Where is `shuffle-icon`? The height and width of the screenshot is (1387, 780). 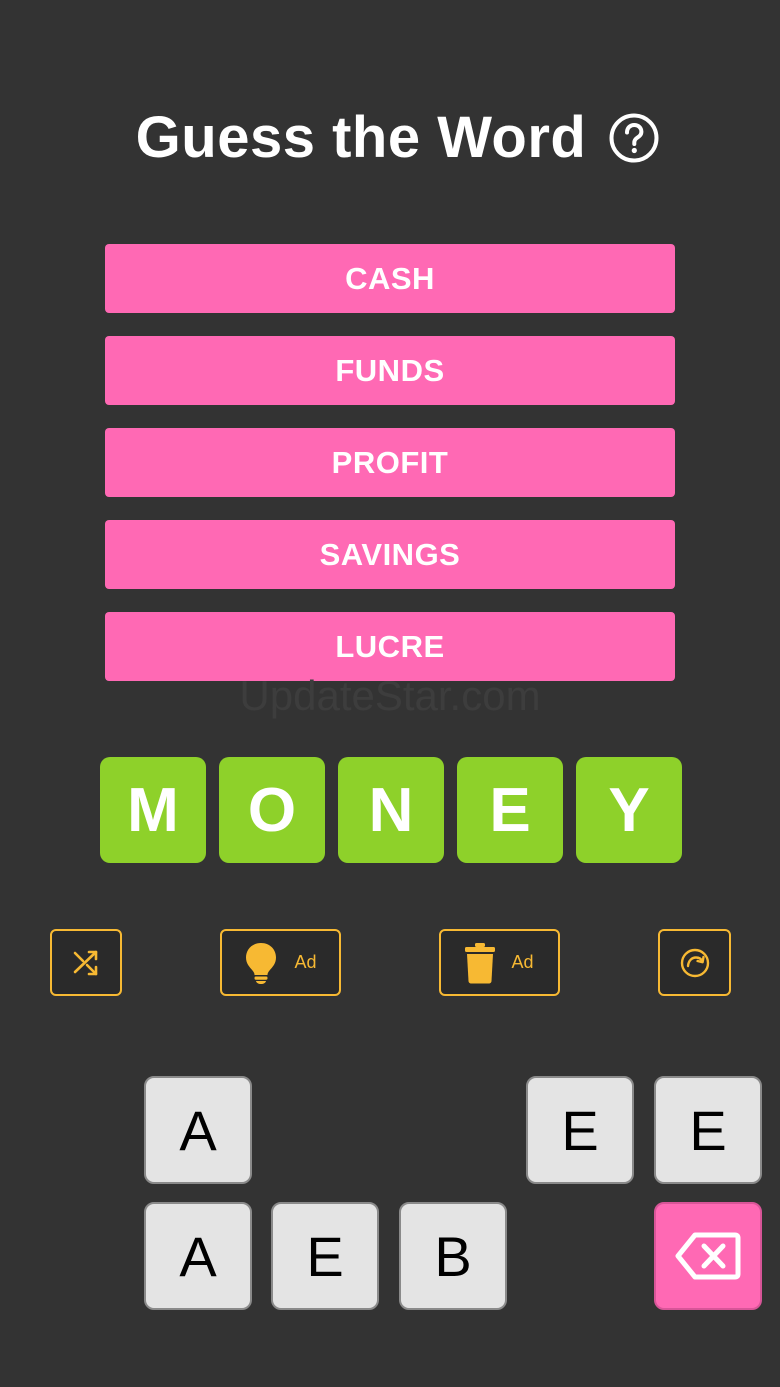
shuffle-icon is located at coordinates (85, 962).